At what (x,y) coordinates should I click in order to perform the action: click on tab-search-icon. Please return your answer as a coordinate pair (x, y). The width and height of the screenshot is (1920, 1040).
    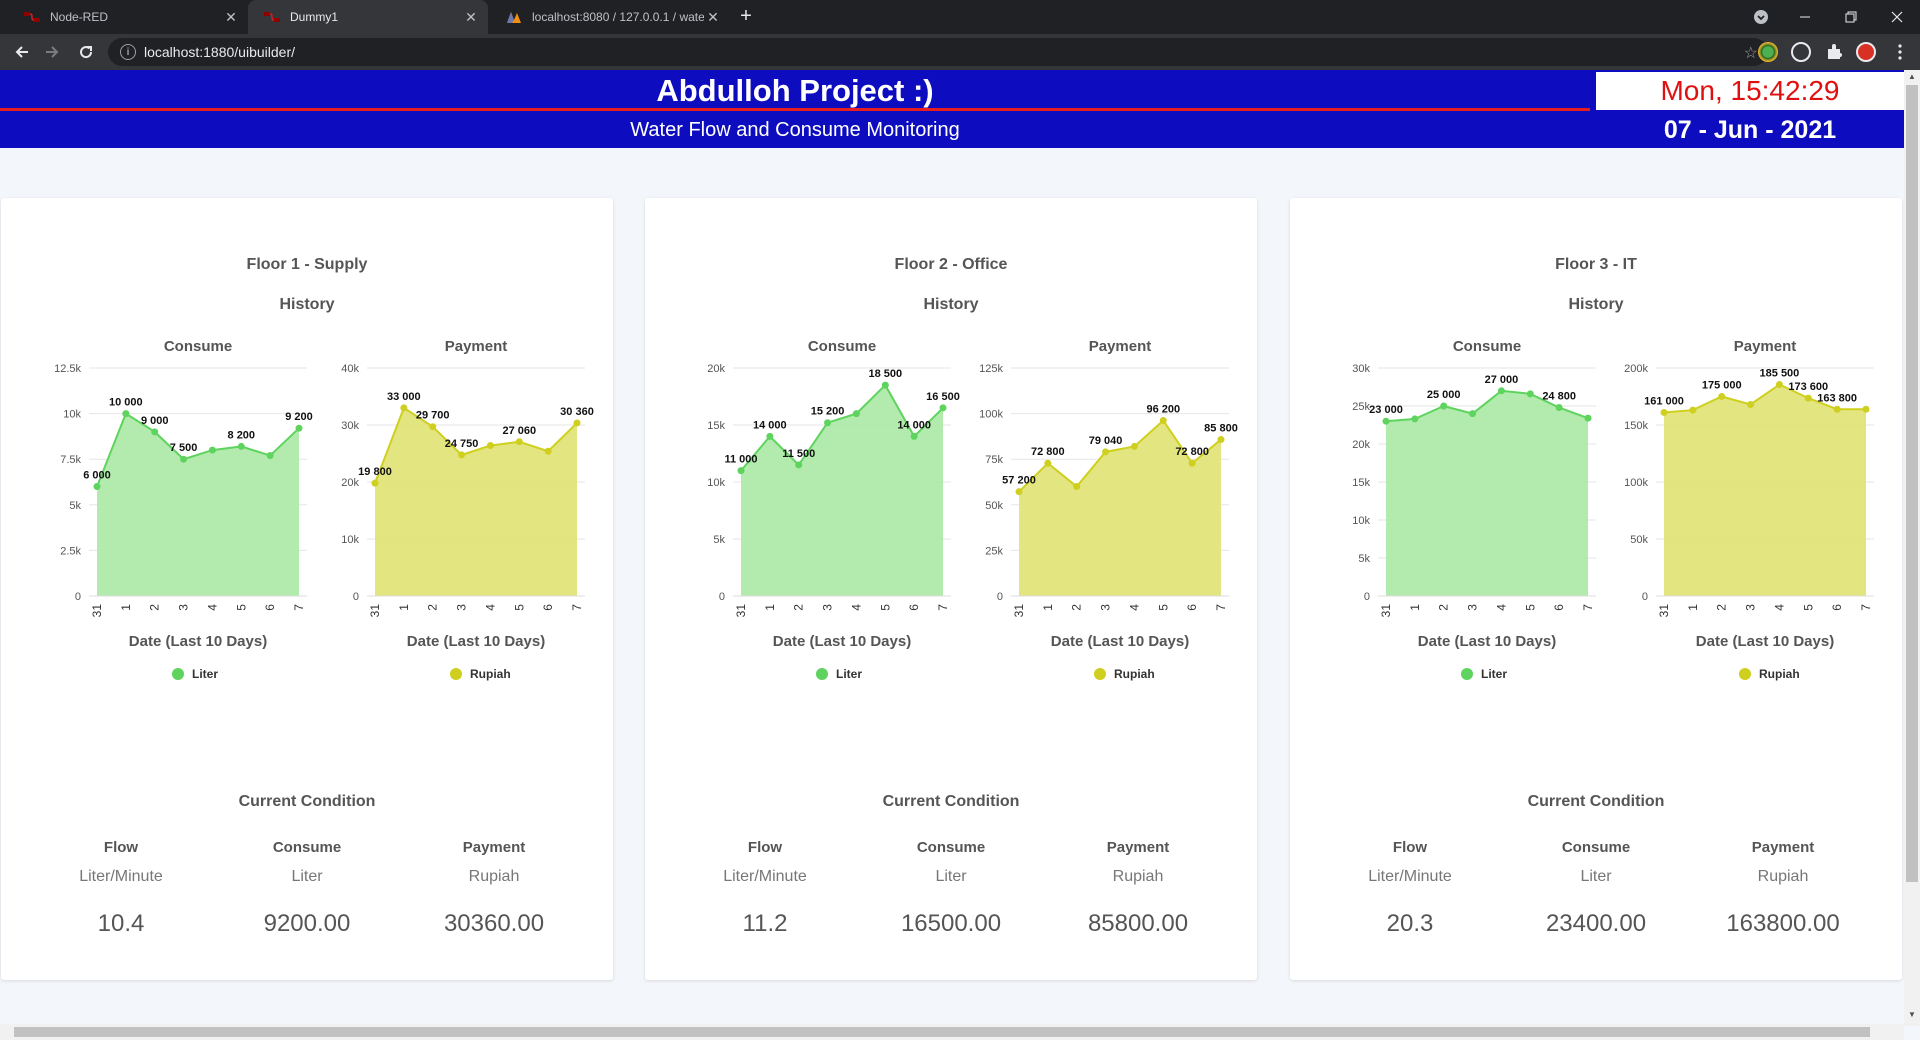
    Looking at the image, I should click on (1761, 17).